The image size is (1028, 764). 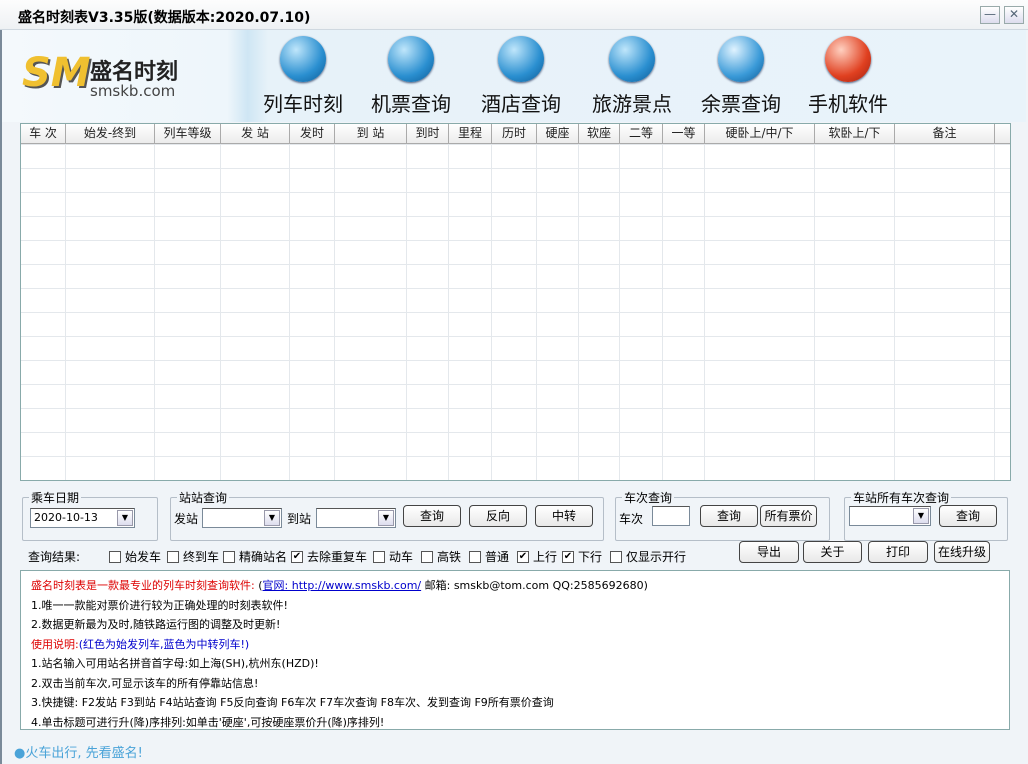 What do you see at coordinates (545, 557) in the screenshot?
I see `checkbox-label: 上行` at bounding box center [545, 557].